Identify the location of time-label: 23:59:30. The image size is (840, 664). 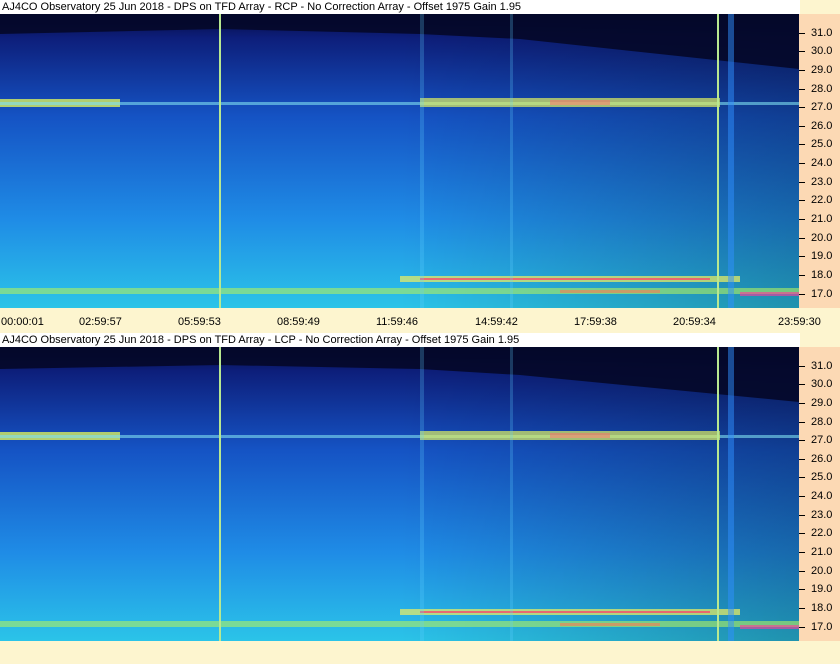
(799, 322).